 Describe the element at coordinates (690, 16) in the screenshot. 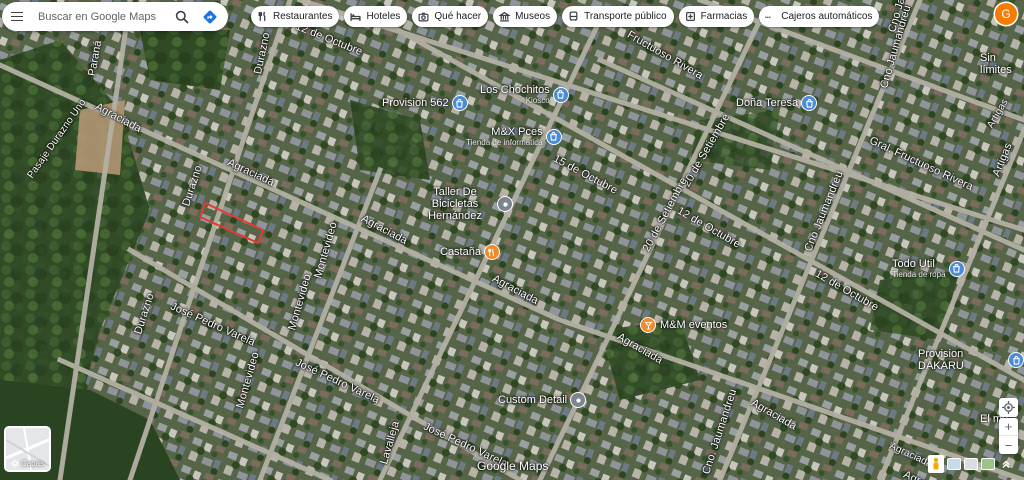

I see `pharmacy-icon` at that location.